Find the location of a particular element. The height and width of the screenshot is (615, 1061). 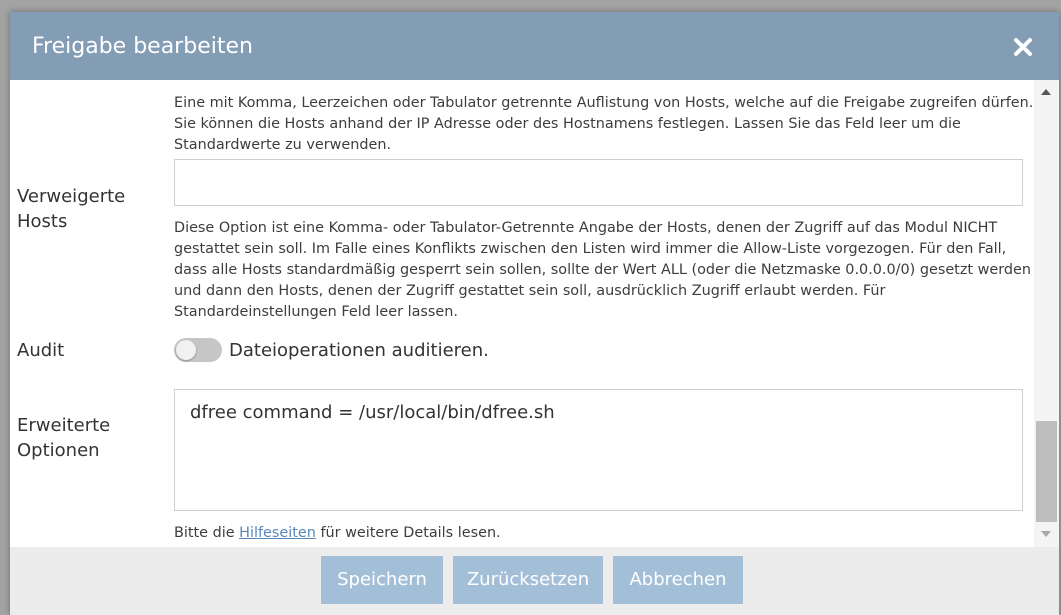

scrollbar-thumb is located at coordinates (1046, 471).